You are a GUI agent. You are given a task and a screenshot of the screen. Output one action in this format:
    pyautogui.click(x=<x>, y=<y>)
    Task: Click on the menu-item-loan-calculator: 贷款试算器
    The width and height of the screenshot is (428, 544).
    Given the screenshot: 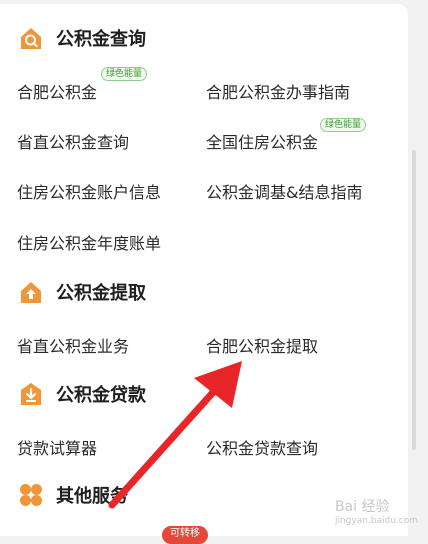 What is the action you would take?
    pyautogui.click(x=57, y=447)
    